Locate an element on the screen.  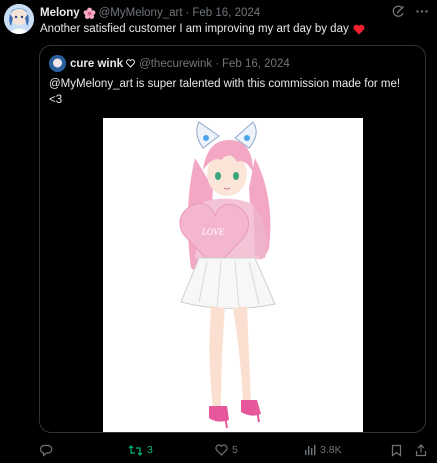
reply-button is located at coordinates (48, 450).